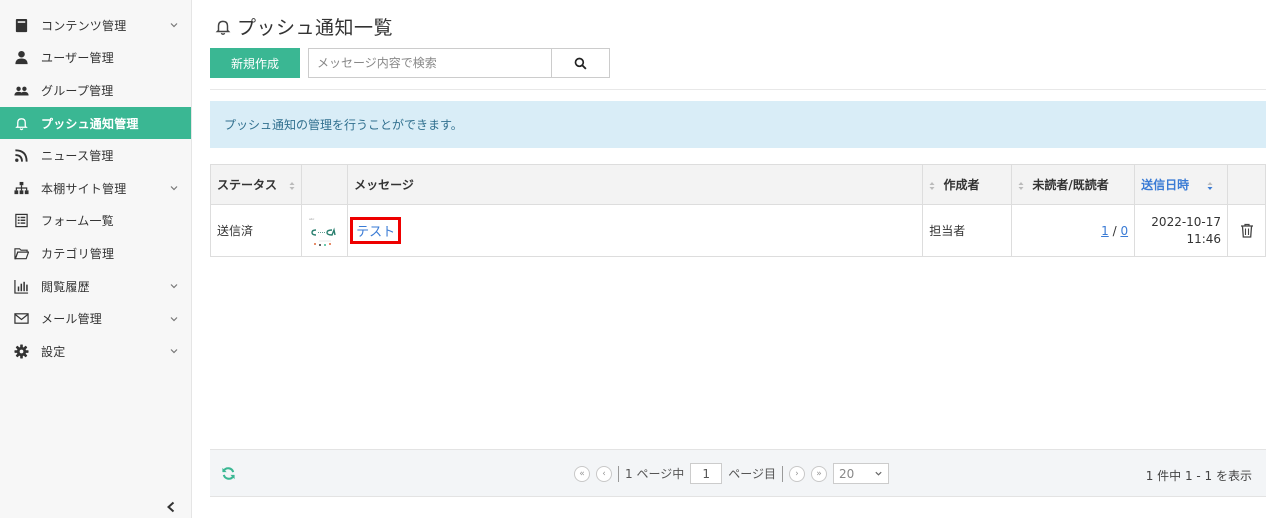  What do you see at coordinates (95, 286) in the screenshot?
I see `sidebar-item-history: 閲覧履歴` at bounding box center [95, 286].